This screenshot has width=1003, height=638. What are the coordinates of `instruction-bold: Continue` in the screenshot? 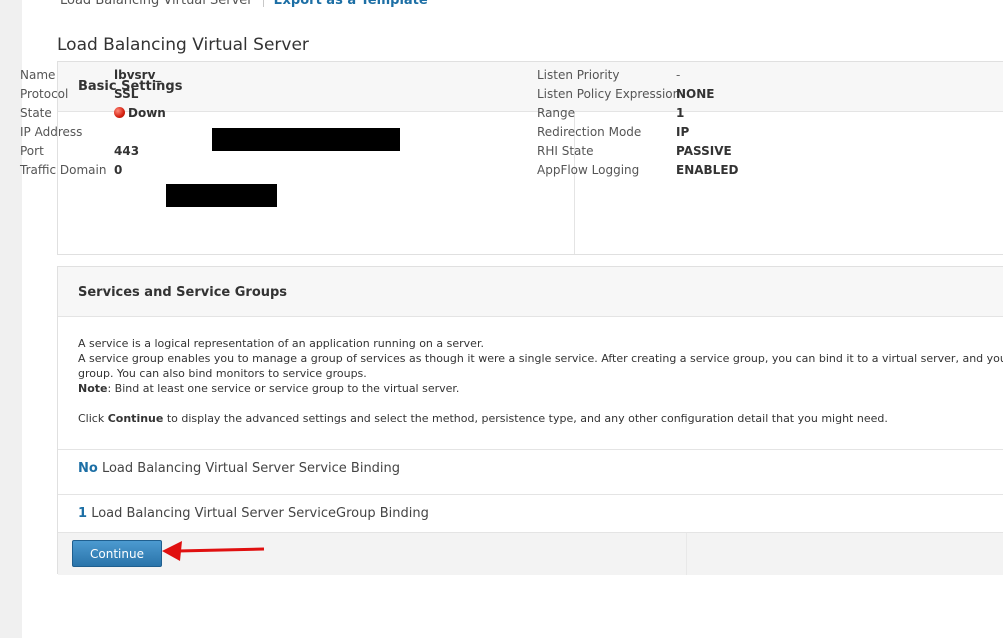 It's located at (135, 418).